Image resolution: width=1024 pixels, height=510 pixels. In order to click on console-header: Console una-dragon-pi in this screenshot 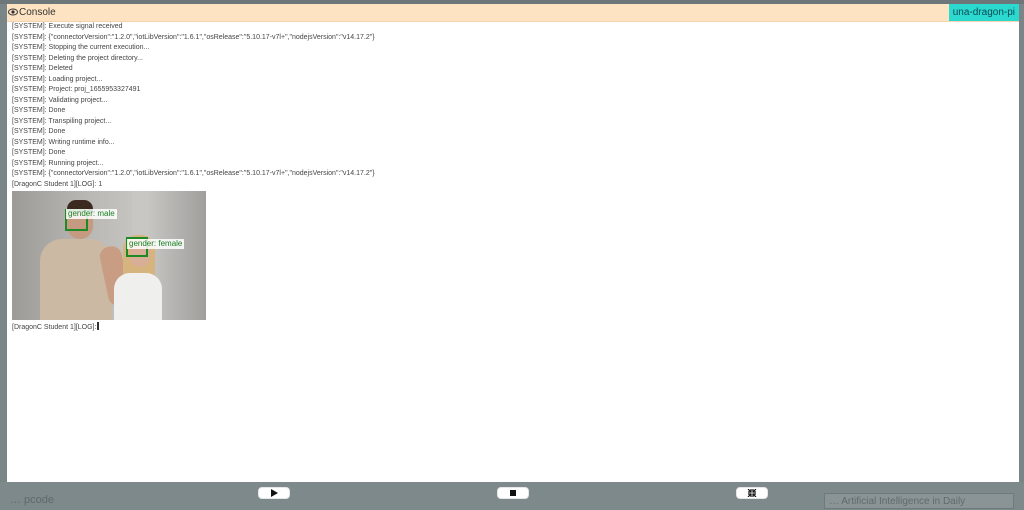, I will do `click(513, 13)`.